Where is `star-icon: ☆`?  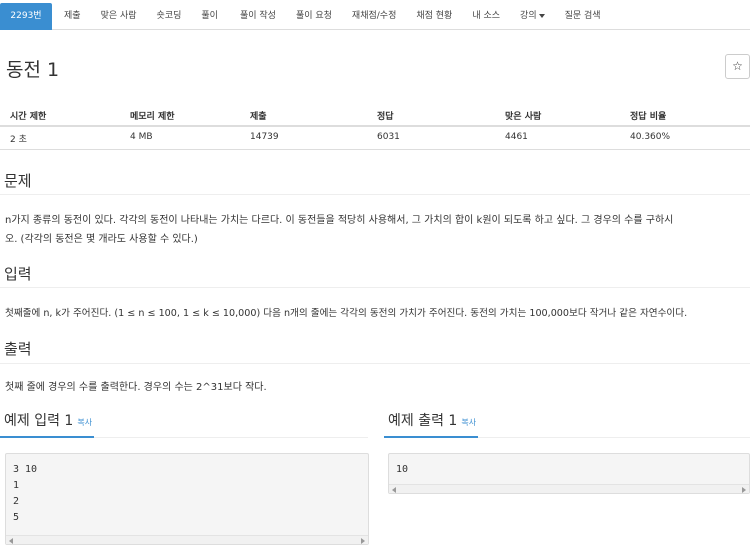 star-icon: ☆ is located at coordinates (737, 66).